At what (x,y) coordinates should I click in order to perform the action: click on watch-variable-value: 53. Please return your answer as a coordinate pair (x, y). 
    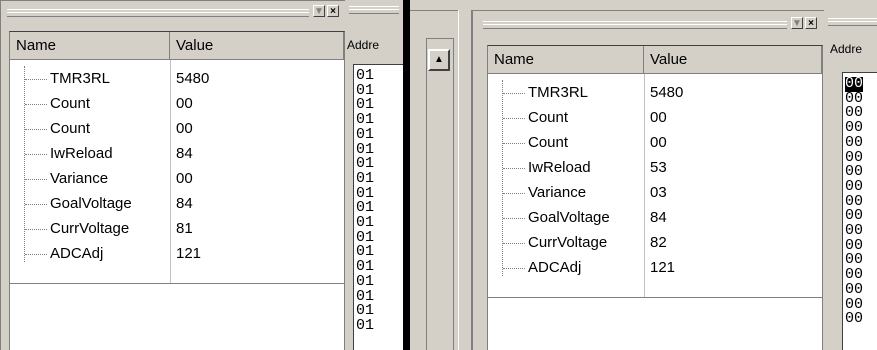
    Looking at the image, I should click on (658, 168).